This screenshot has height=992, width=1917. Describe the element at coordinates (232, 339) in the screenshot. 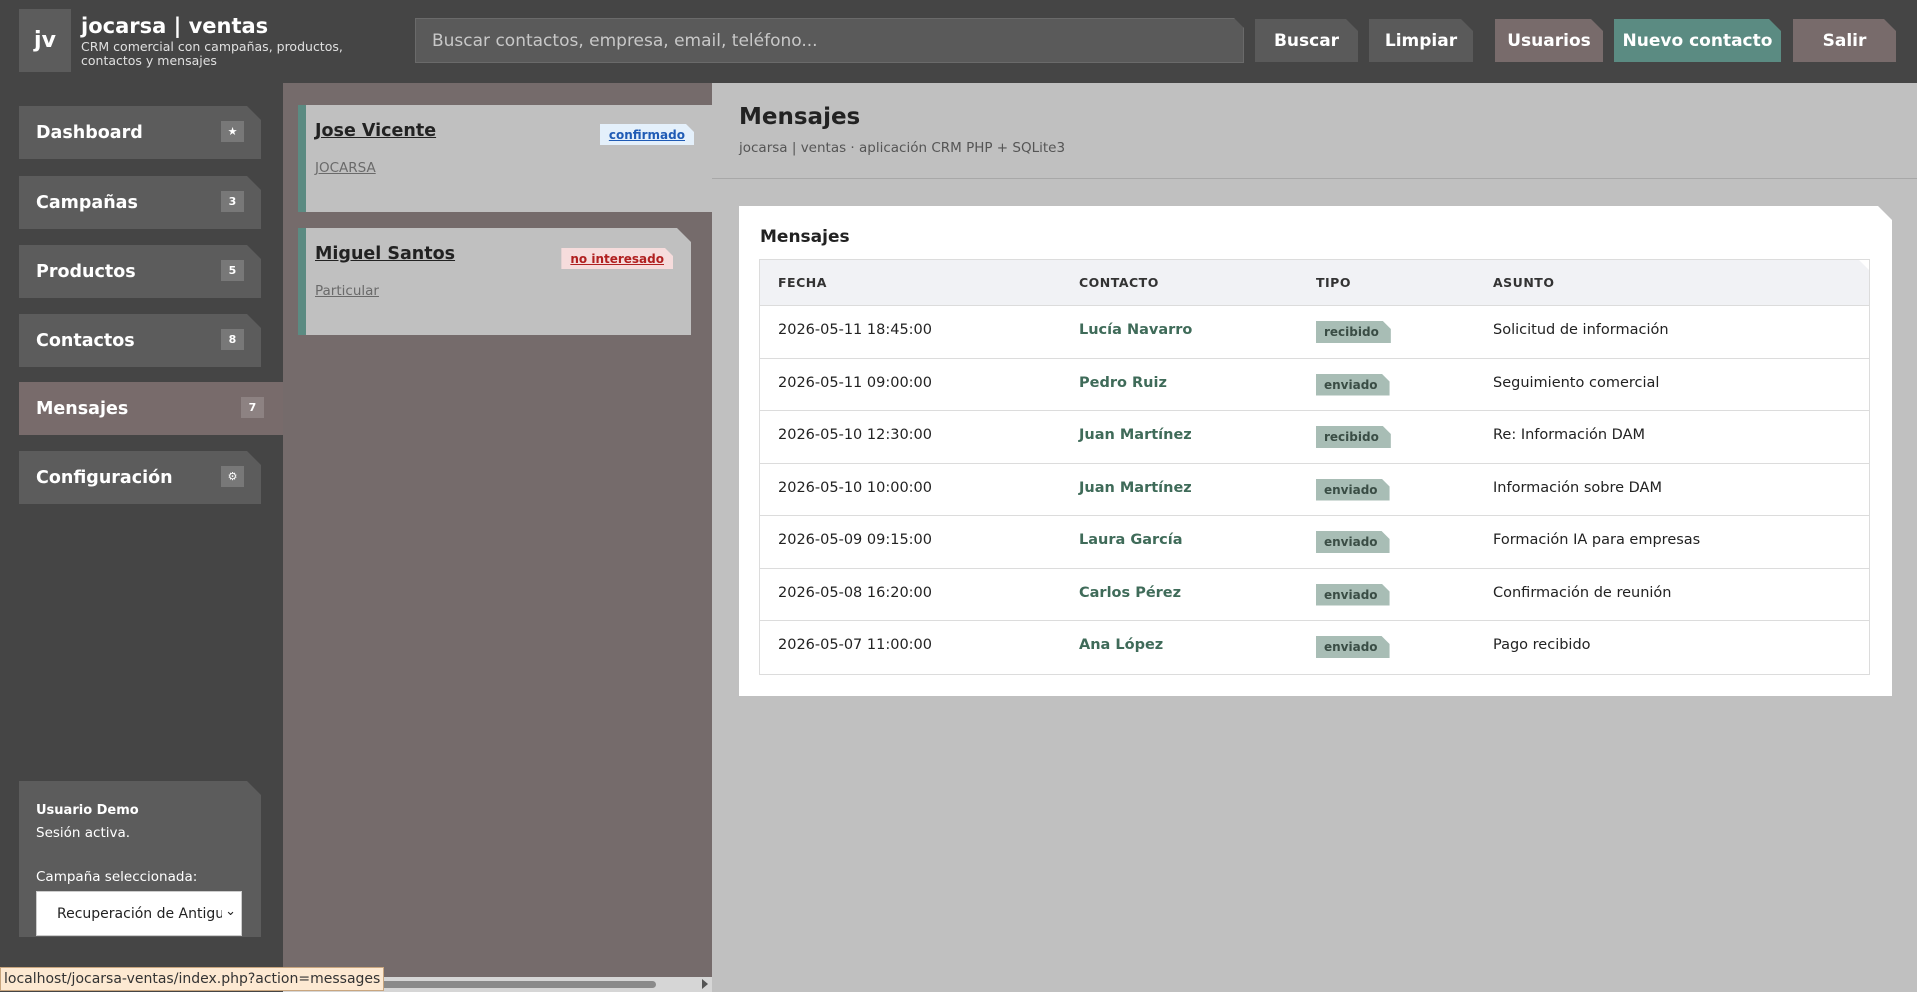

I see `count-badge: 8` at that location.